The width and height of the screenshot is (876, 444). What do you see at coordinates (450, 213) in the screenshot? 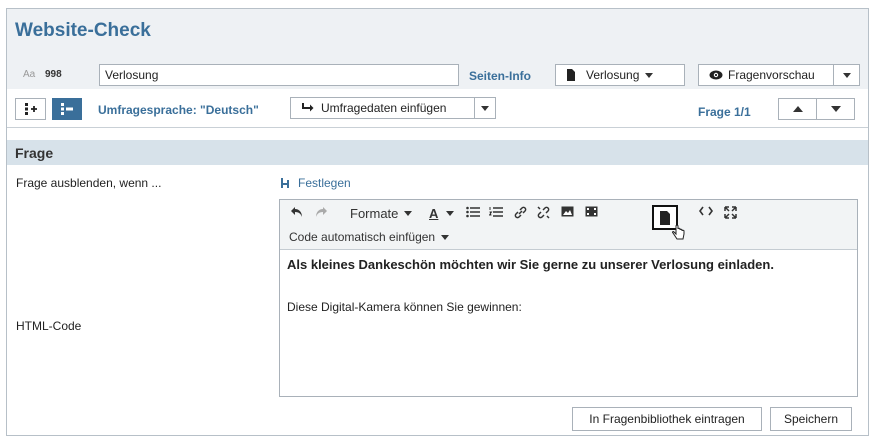
I see `text-color-dropdown` at bounding box center [450, 213].